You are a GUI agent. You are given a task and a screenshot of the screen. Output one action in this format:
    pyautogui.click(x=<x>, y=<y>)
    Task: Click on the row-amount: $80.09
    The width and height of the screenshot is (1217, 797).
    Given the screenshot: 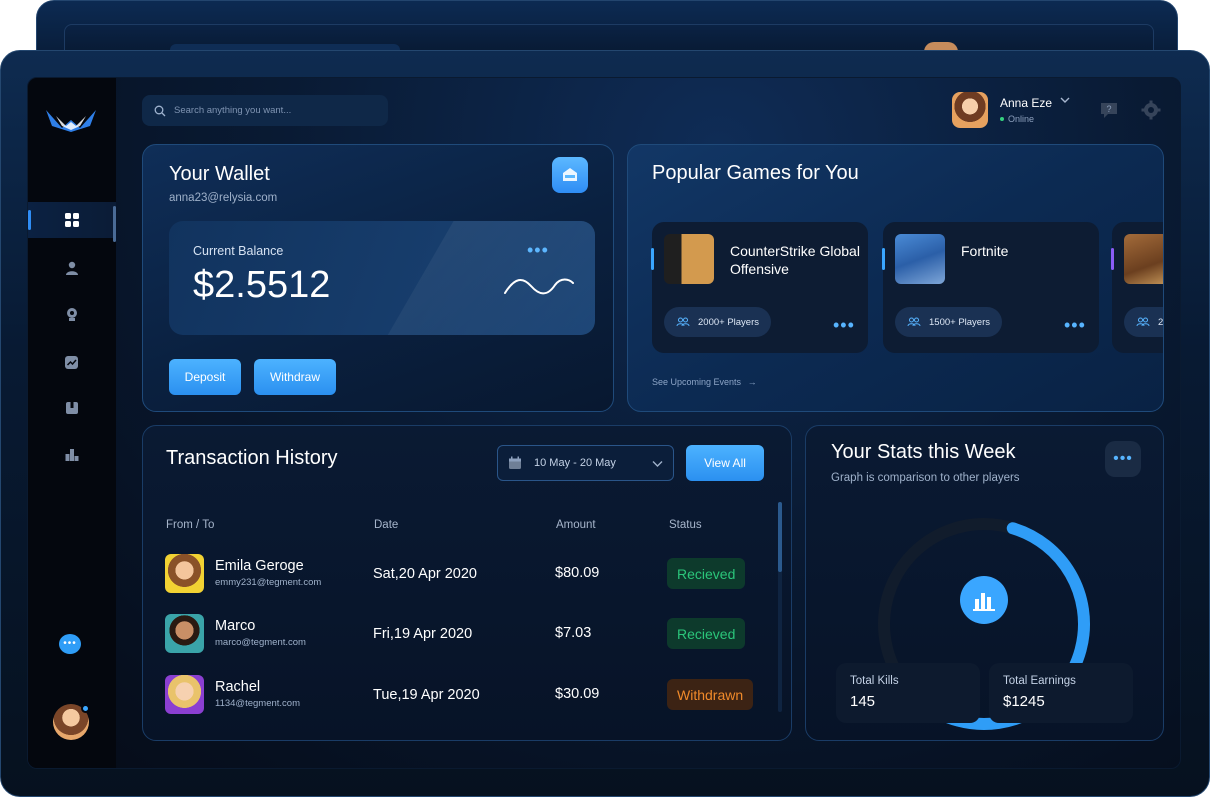 What is the action you would take?
    pyautogui.click(x=577, y=573)
    